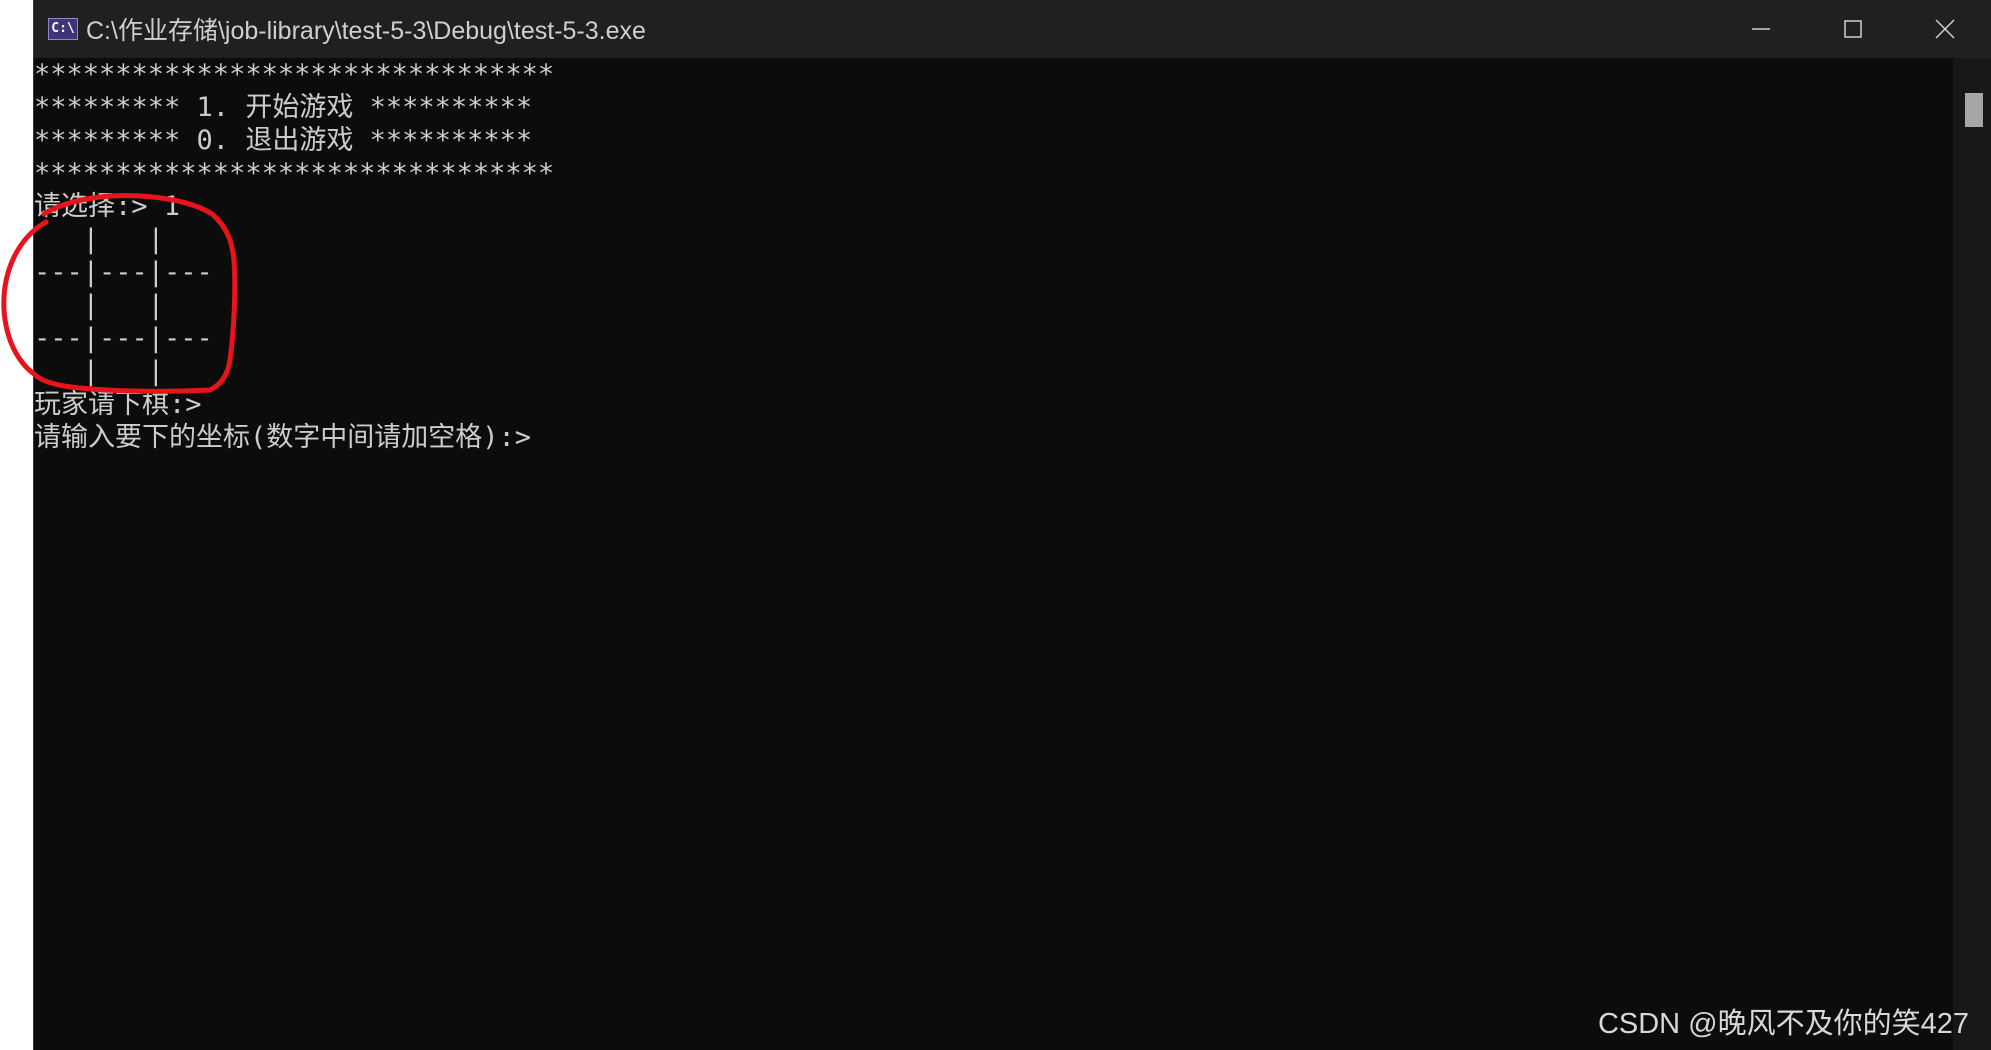 The width and height of the screenshot is (1991, 1050). What do you see at coordinates (283, 140) in the screenshot?
I see `menu-option-exit: ********* 0. 退出游戏 **********` at bounding box center [283, 140].